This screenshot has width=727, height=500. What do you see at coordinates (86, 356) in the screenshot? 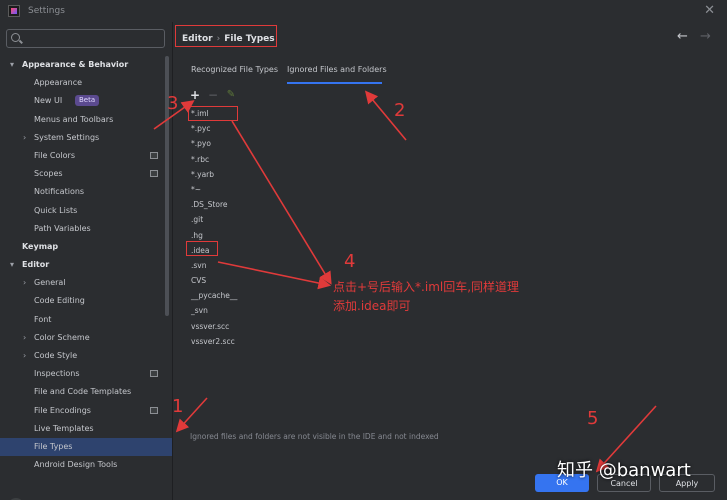
I see `sidebar-item: › Code Style` at bounding box center [86, 356].